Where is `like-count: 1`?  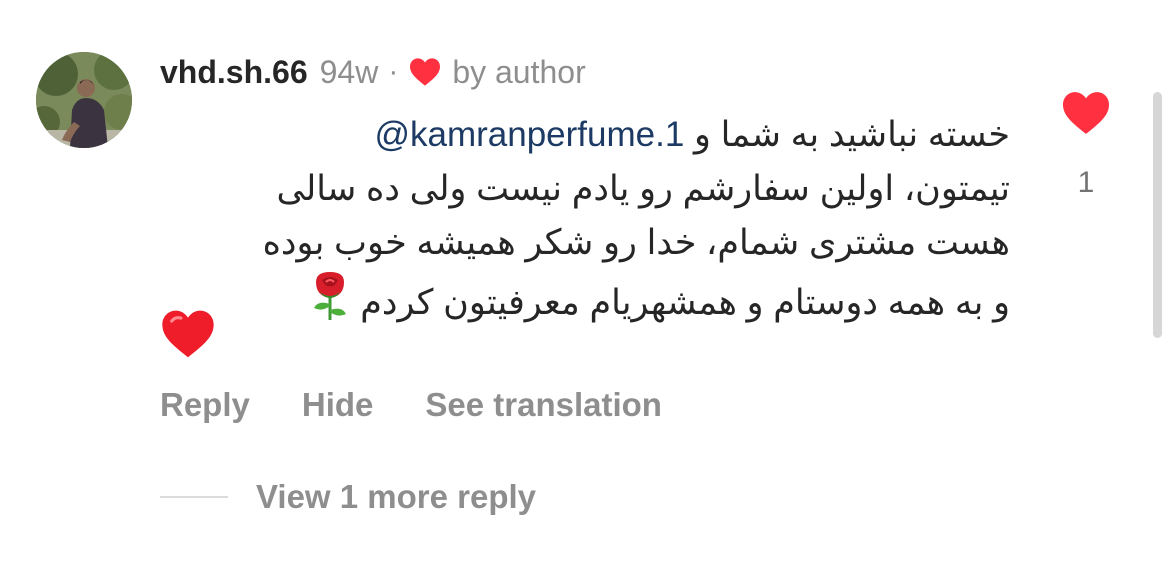
like-count: 1 is located at coordinates (1086, 183).